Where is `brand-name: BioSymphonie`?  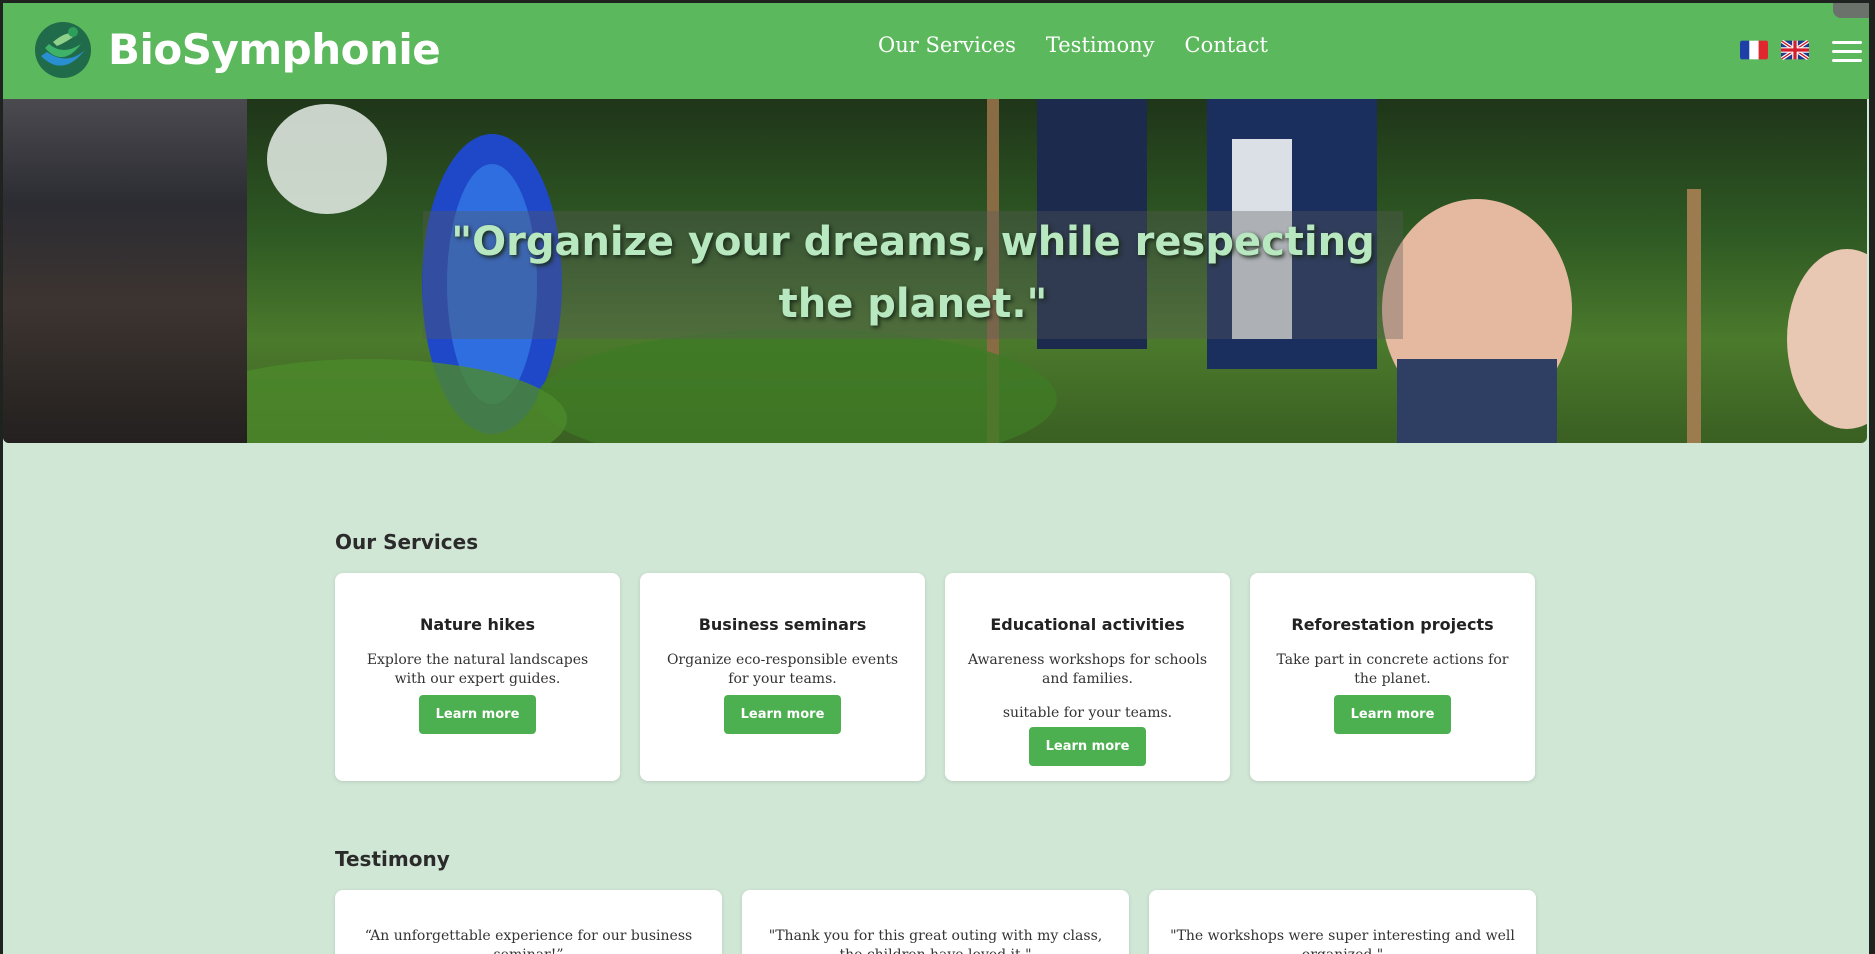
brand-name: BioSymphonie is located at coordinates (274, 49).